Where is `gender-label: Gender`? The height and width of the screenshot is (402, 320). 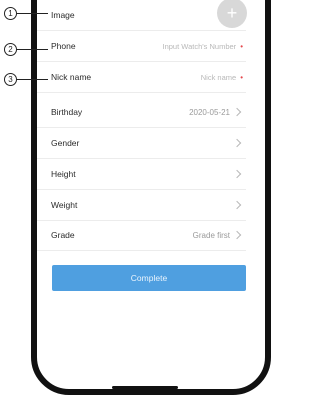 gender-label: Gender is located at coordinates (65, 143).